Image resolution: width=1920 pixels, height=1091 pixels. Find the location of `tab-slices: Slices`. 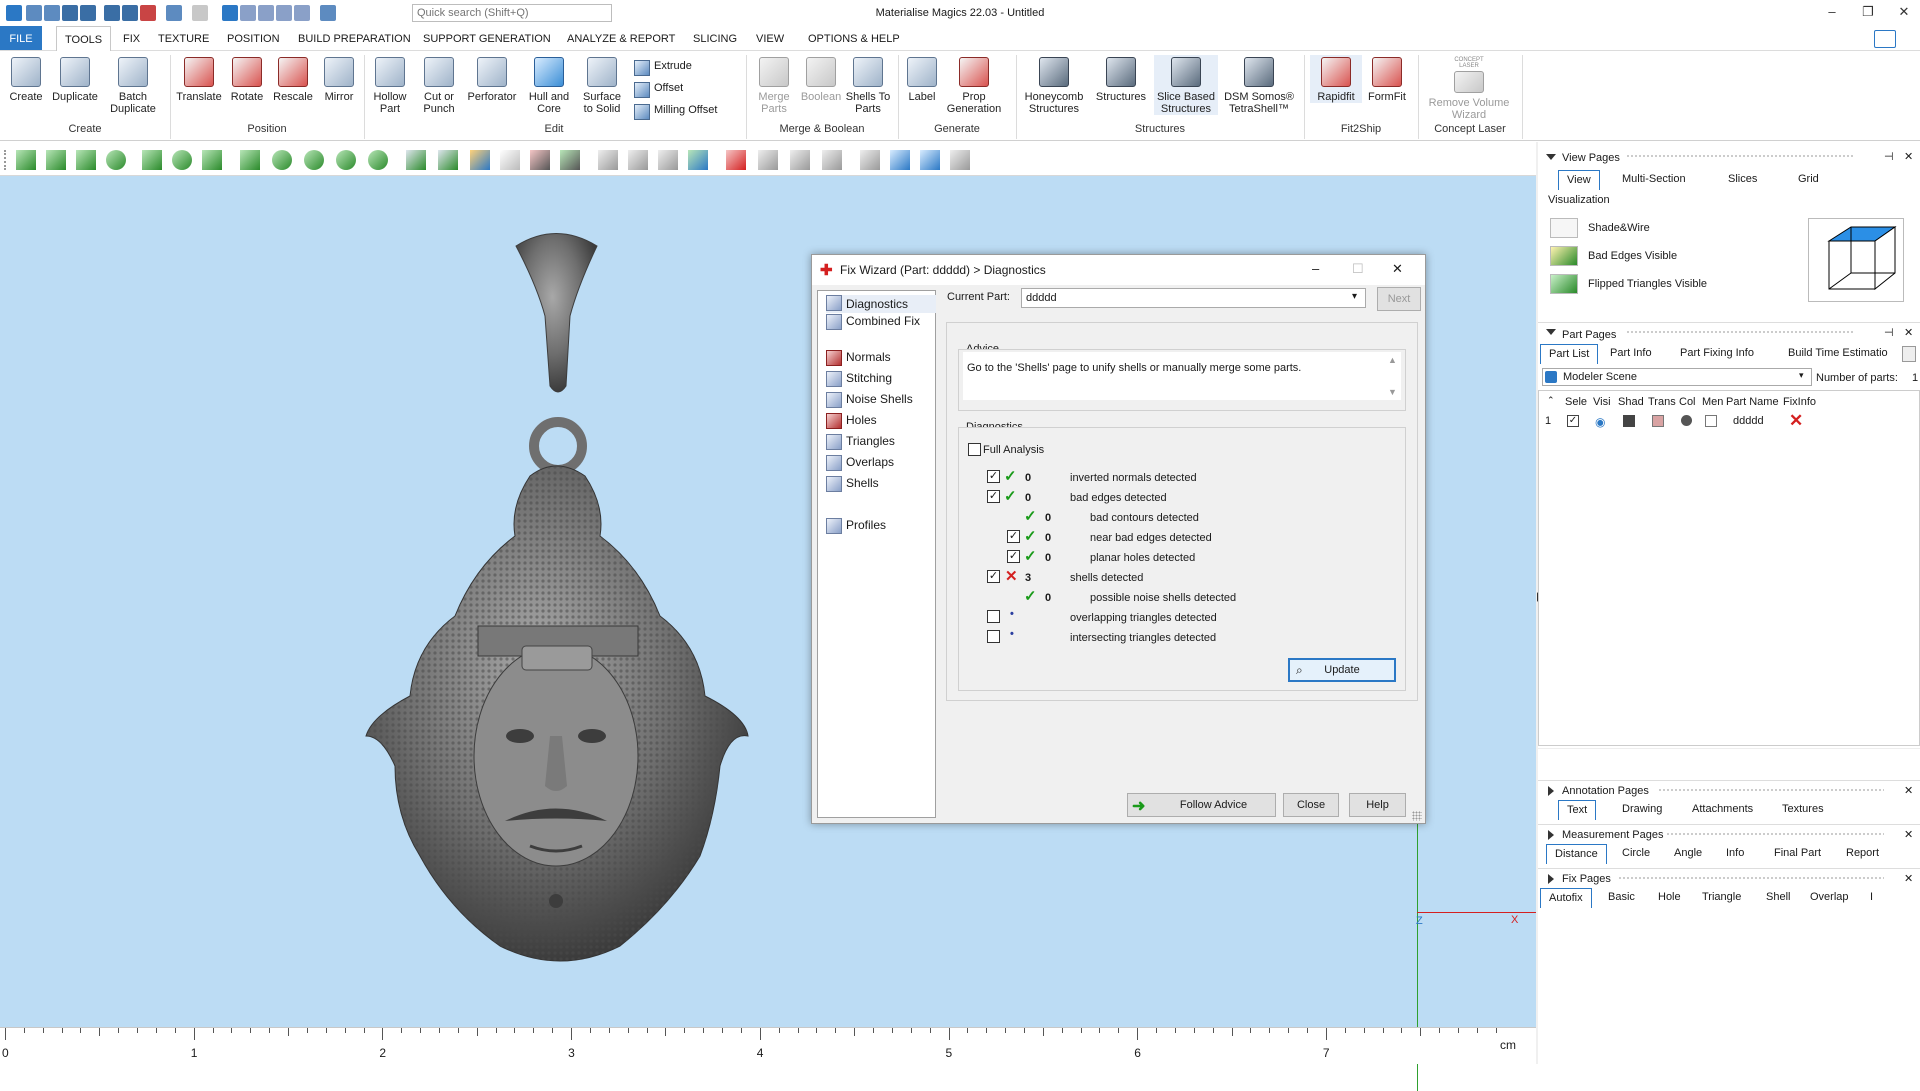

tab-slices: Slices is located at coordinates (1742, 180).